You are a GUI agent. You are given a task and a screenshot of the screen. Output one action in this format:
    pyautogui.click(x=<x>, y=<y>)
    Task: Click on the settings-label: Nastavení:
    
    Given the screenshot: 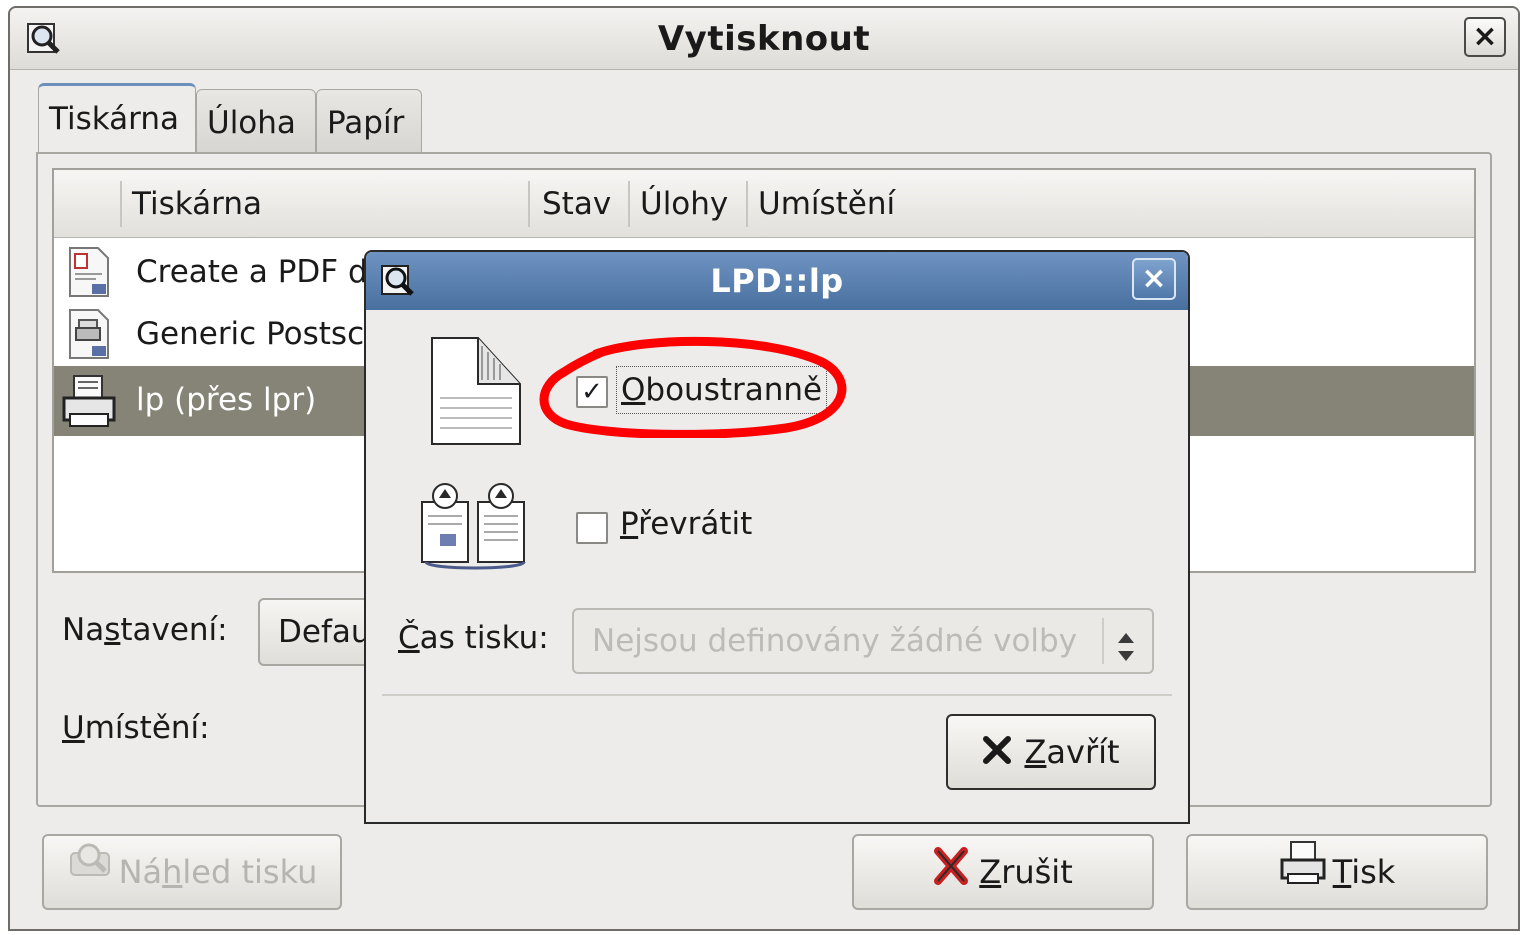 What is the action you would take?
    pyautogui.click(x=145, y=630)
    